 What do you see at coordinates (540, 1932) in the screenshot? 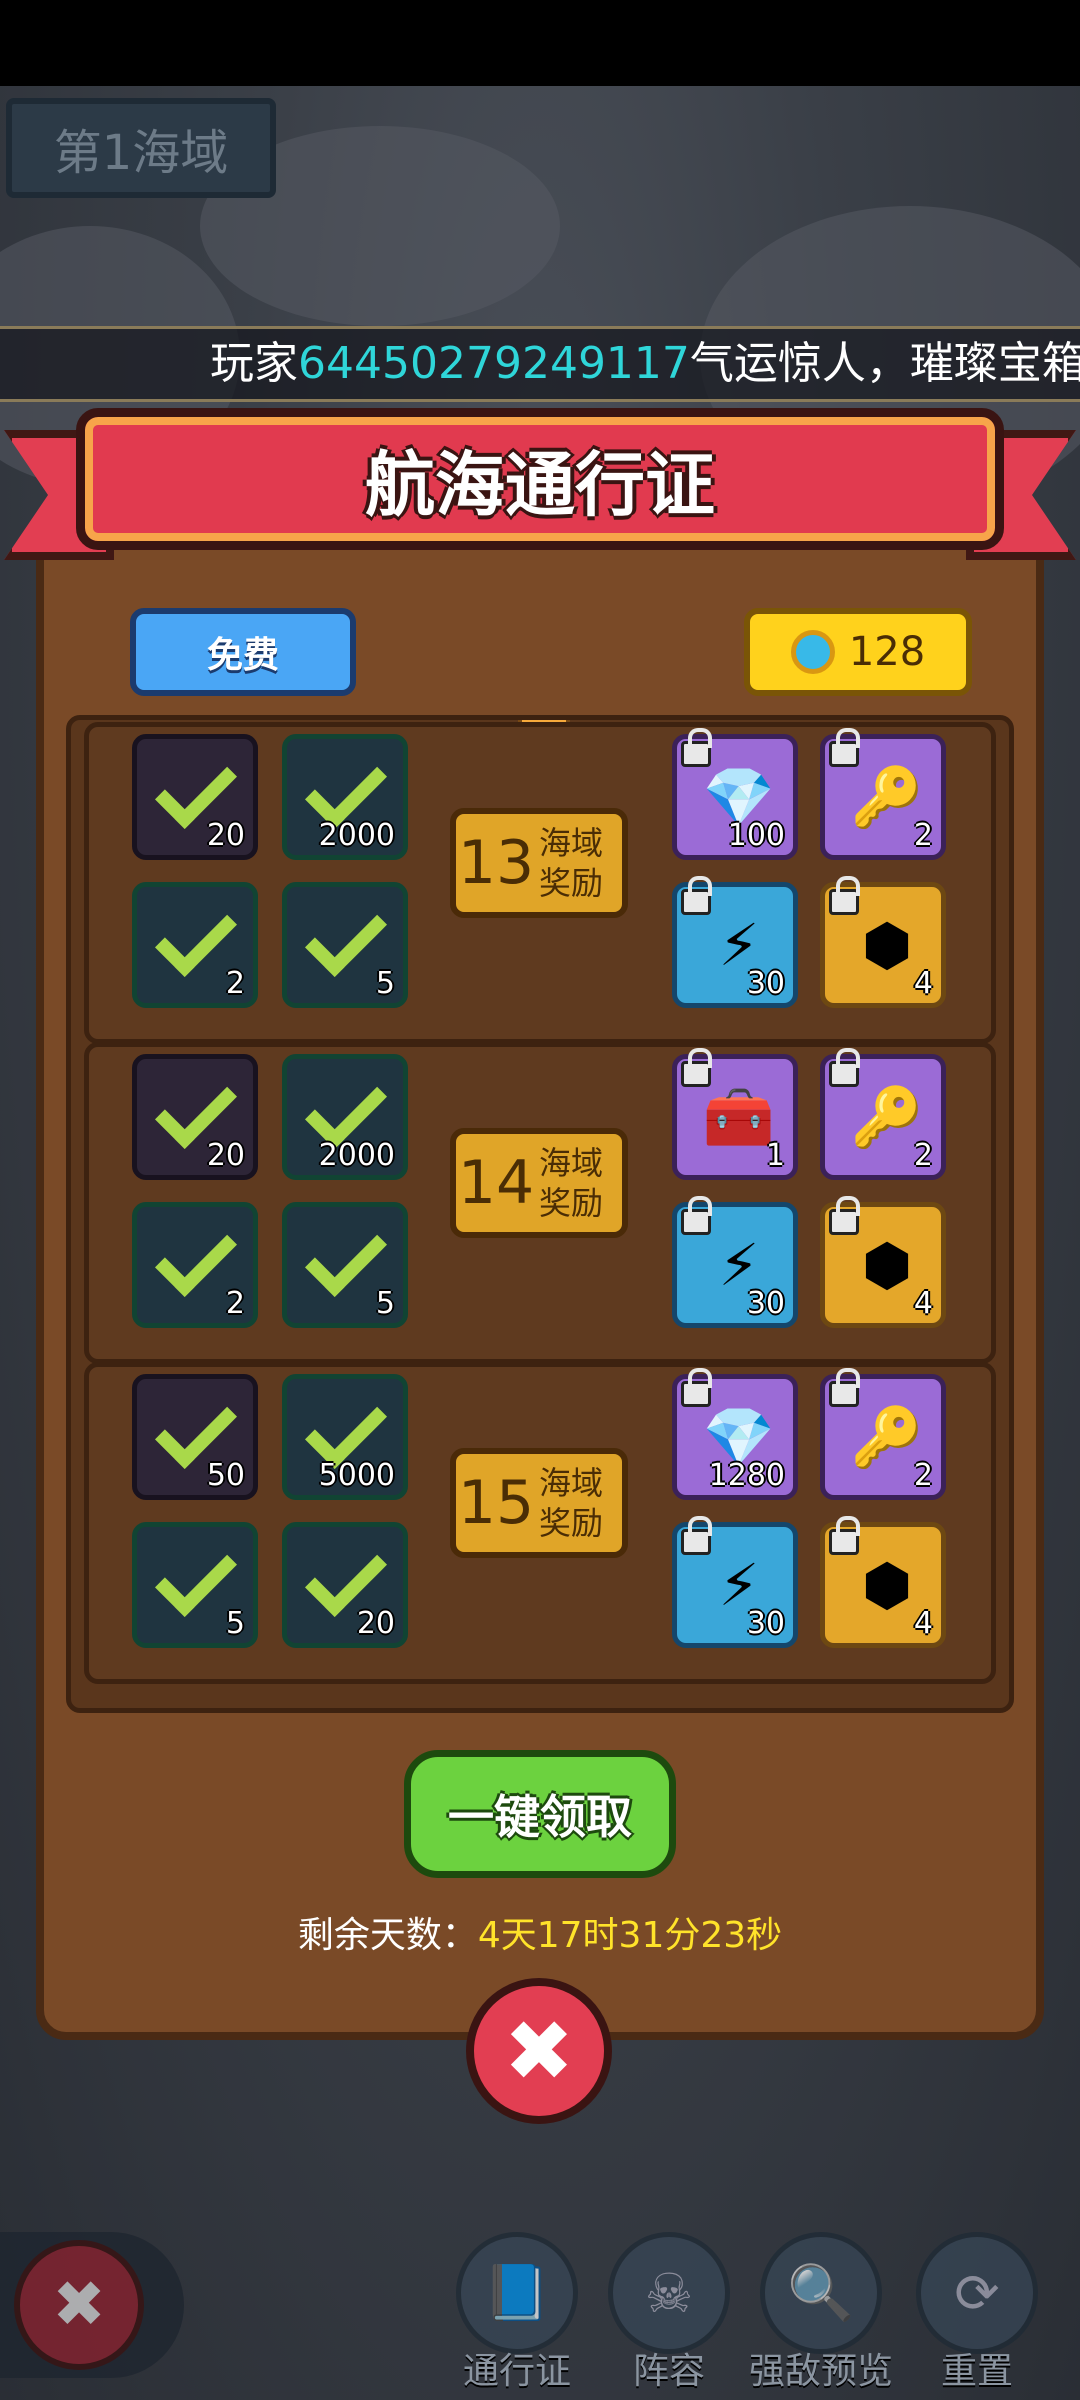
I see `remaining-time: 剩余天数：4天17时31分23秒` at bounding box center [540, 1932].